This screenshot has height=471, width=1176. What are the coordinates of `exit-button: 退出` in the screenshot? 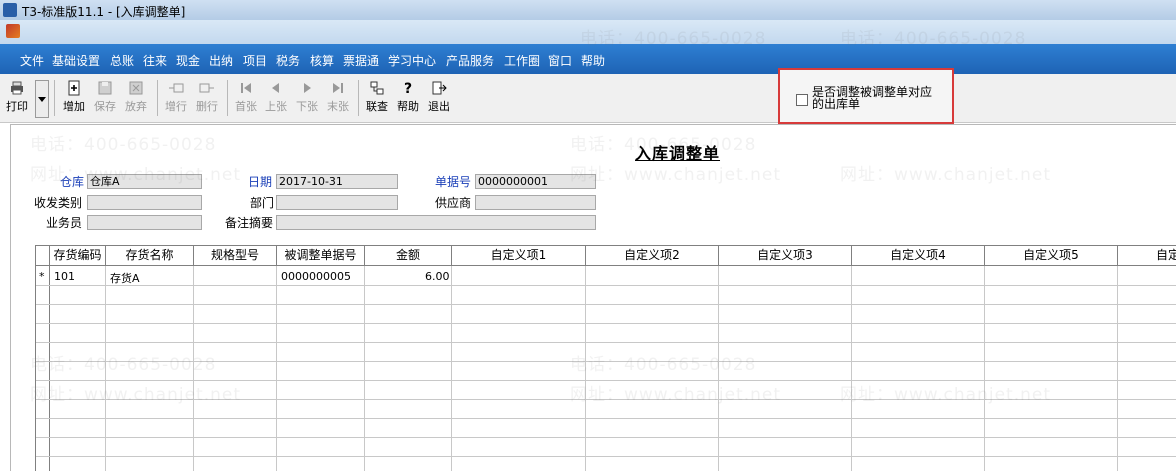 It's located at (439, 98).